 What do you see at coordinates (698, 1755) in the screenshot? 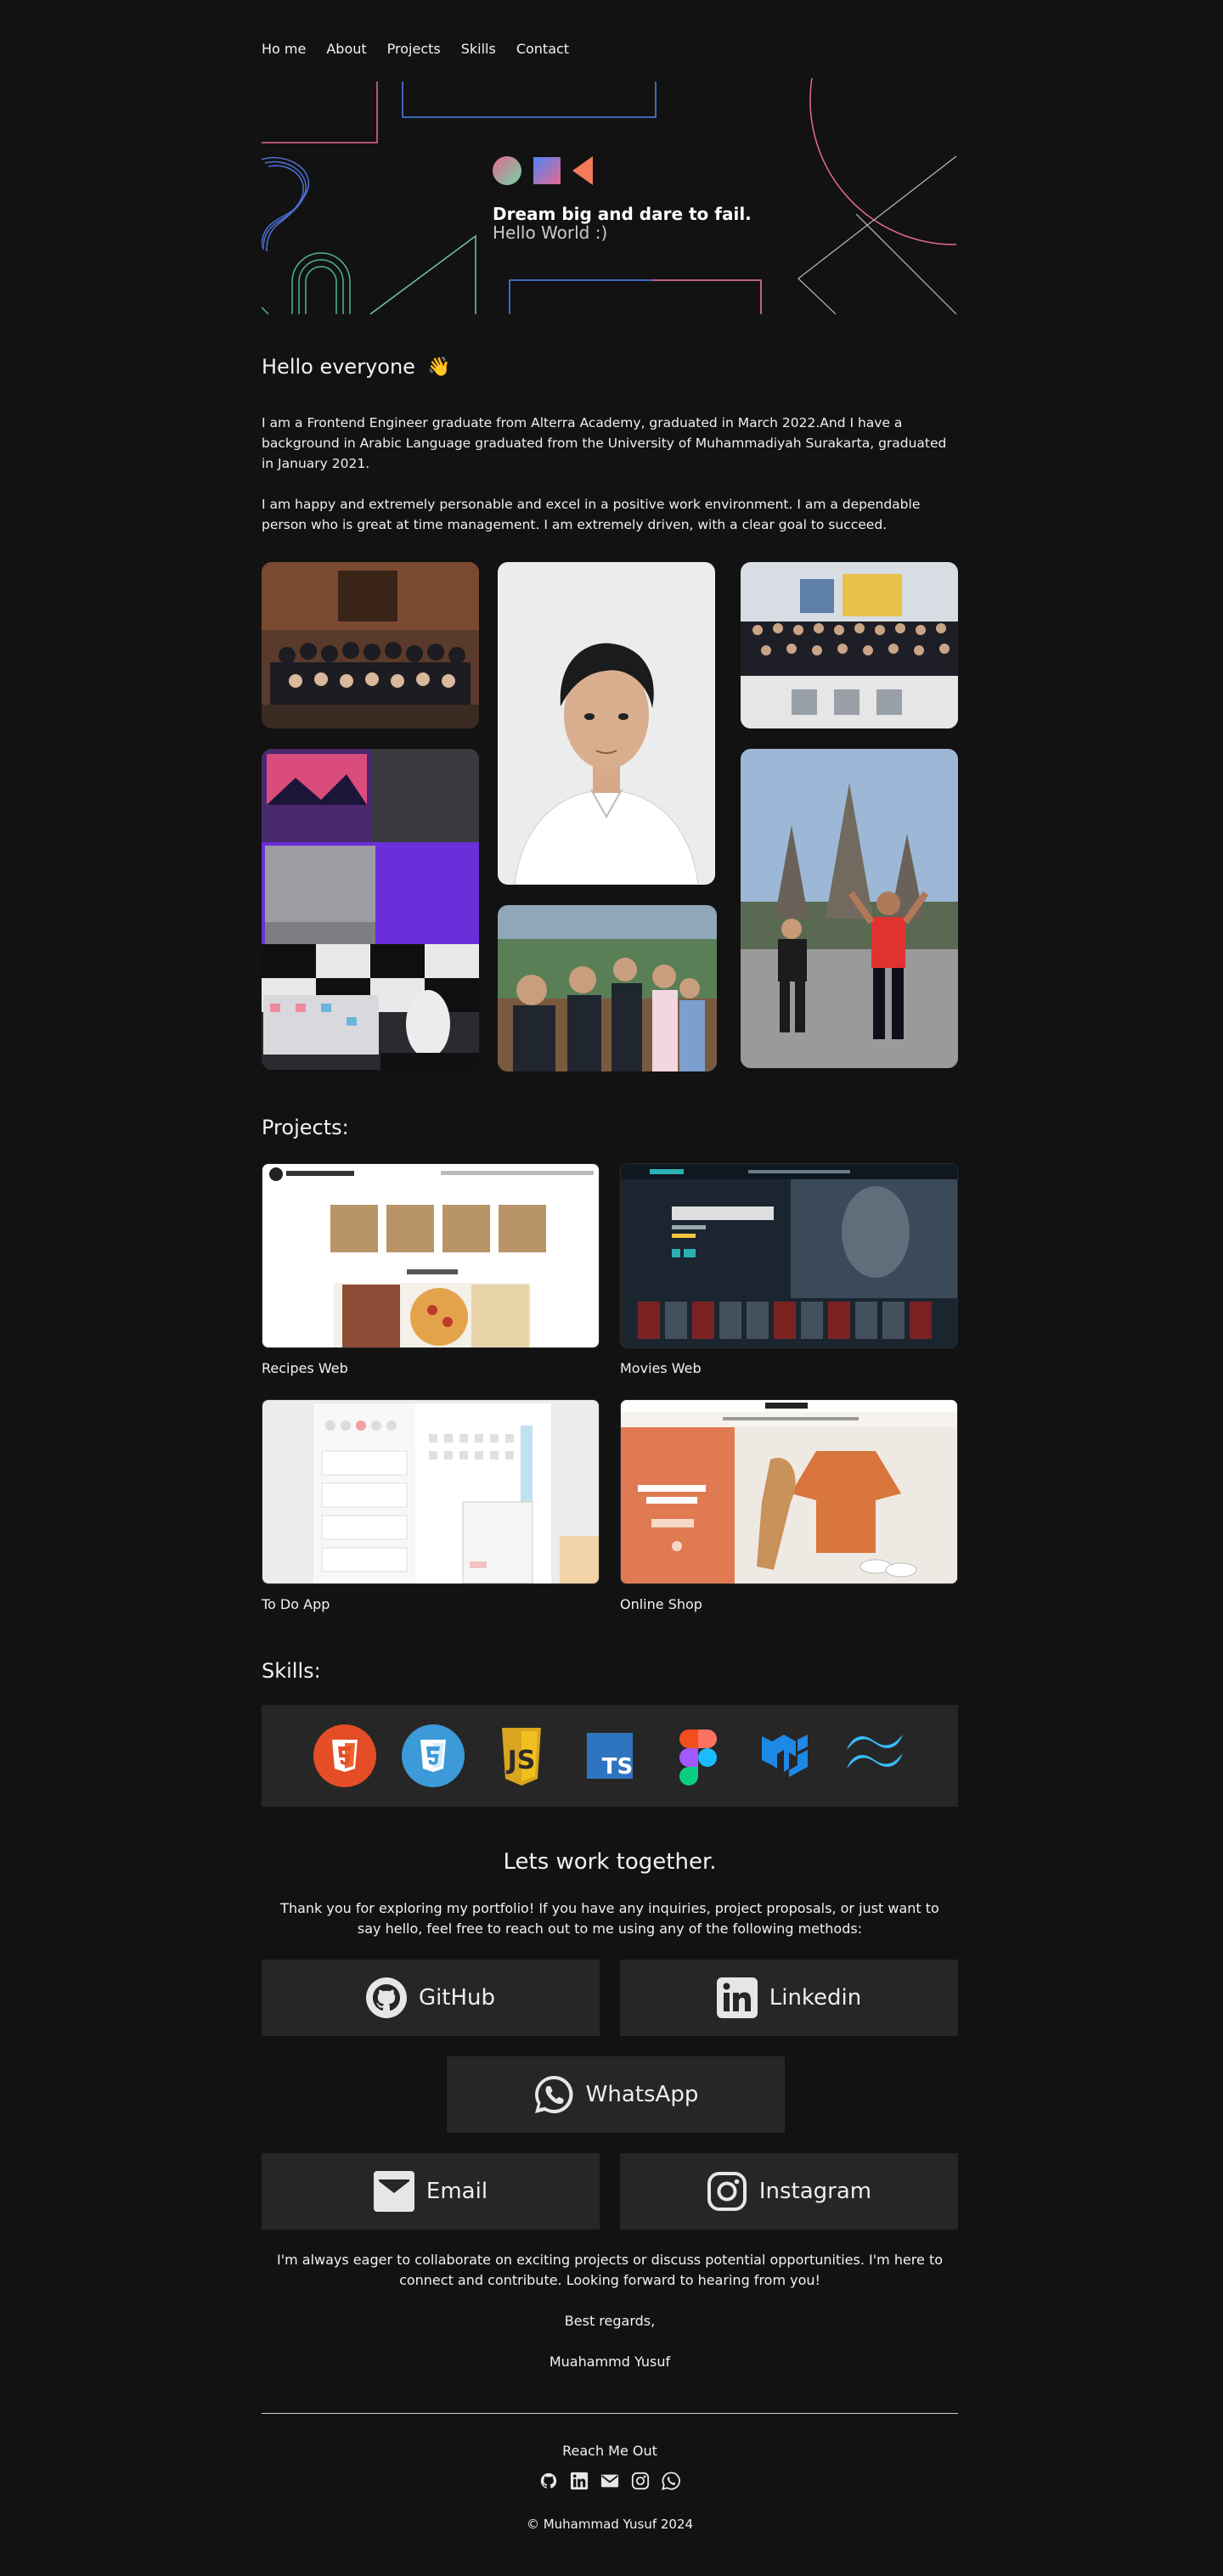
I see `figma-icon` at bounding box center [698, 1755].